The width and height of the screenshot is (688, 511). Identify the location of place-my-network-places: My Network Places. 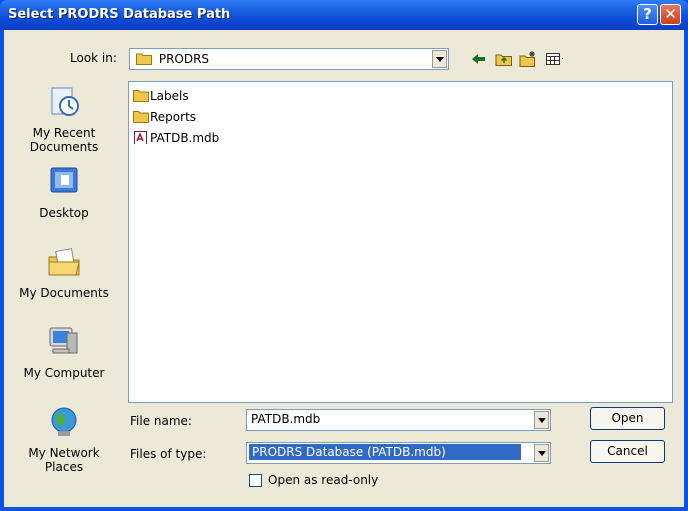
(64, 439).